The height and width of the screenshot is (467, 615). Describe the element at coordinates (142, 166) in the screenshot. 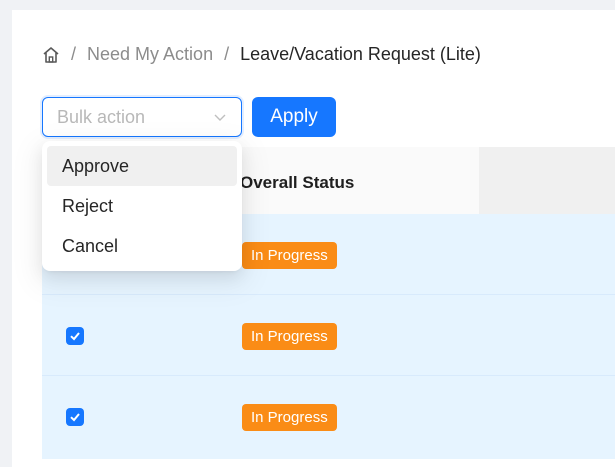

I see `option-approve: Approve` at that location.